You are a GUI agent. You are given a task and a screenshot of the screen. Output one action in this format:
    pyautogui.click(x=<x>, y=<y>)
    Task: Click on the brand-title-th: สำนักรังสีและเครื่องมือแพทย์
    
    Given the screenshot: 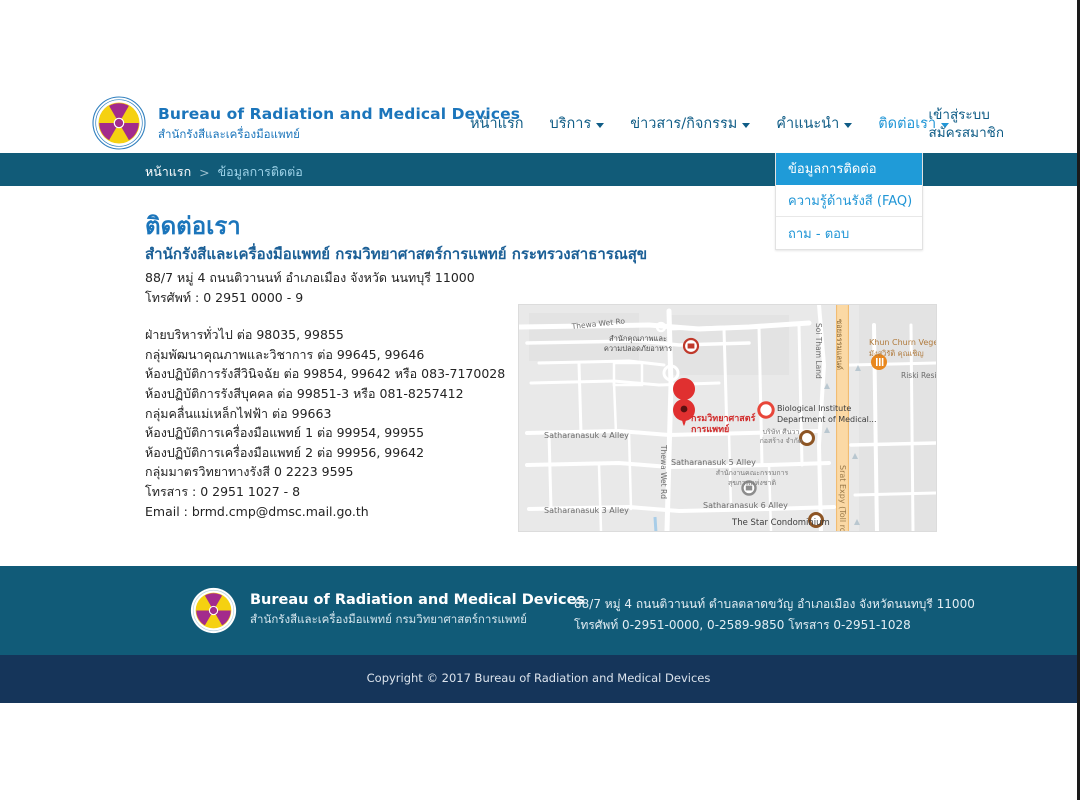 What is the action you would take?
    pyautogui.click(x=229, y=133)
    